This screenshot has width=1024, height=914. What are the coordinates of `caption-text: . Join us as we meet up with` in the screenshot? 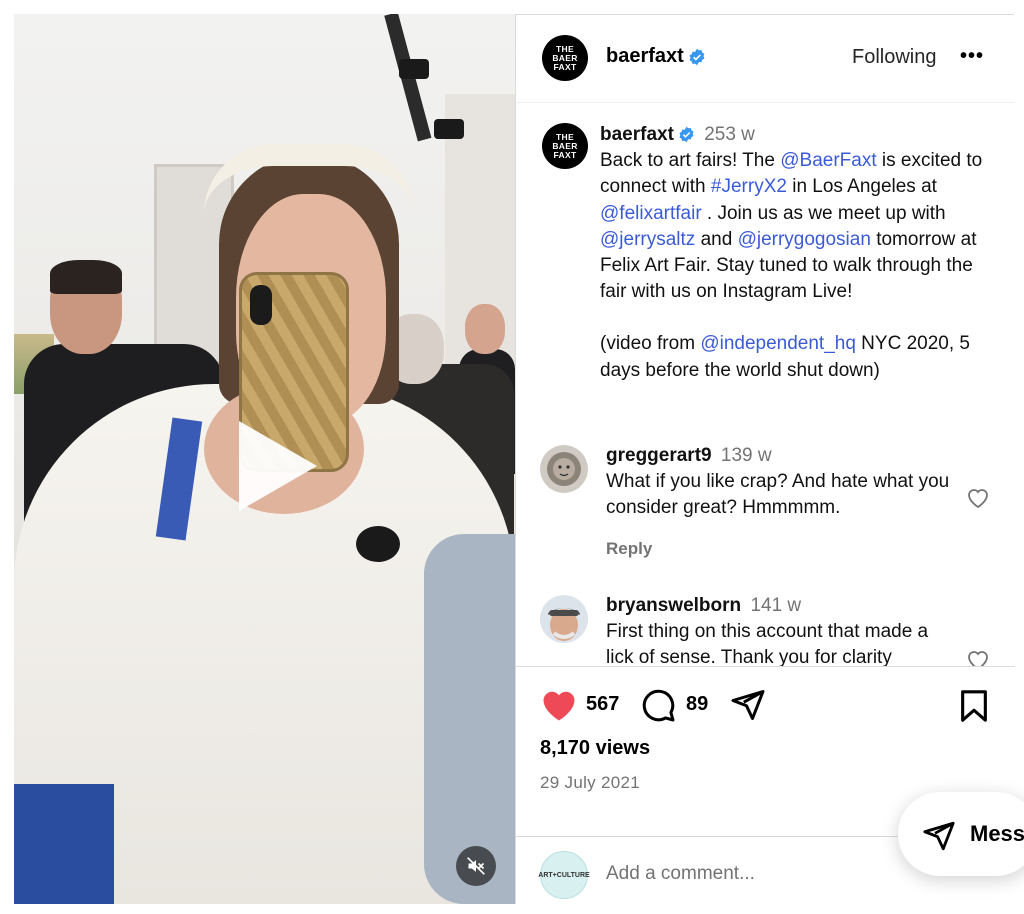 It's located at (823, 213).